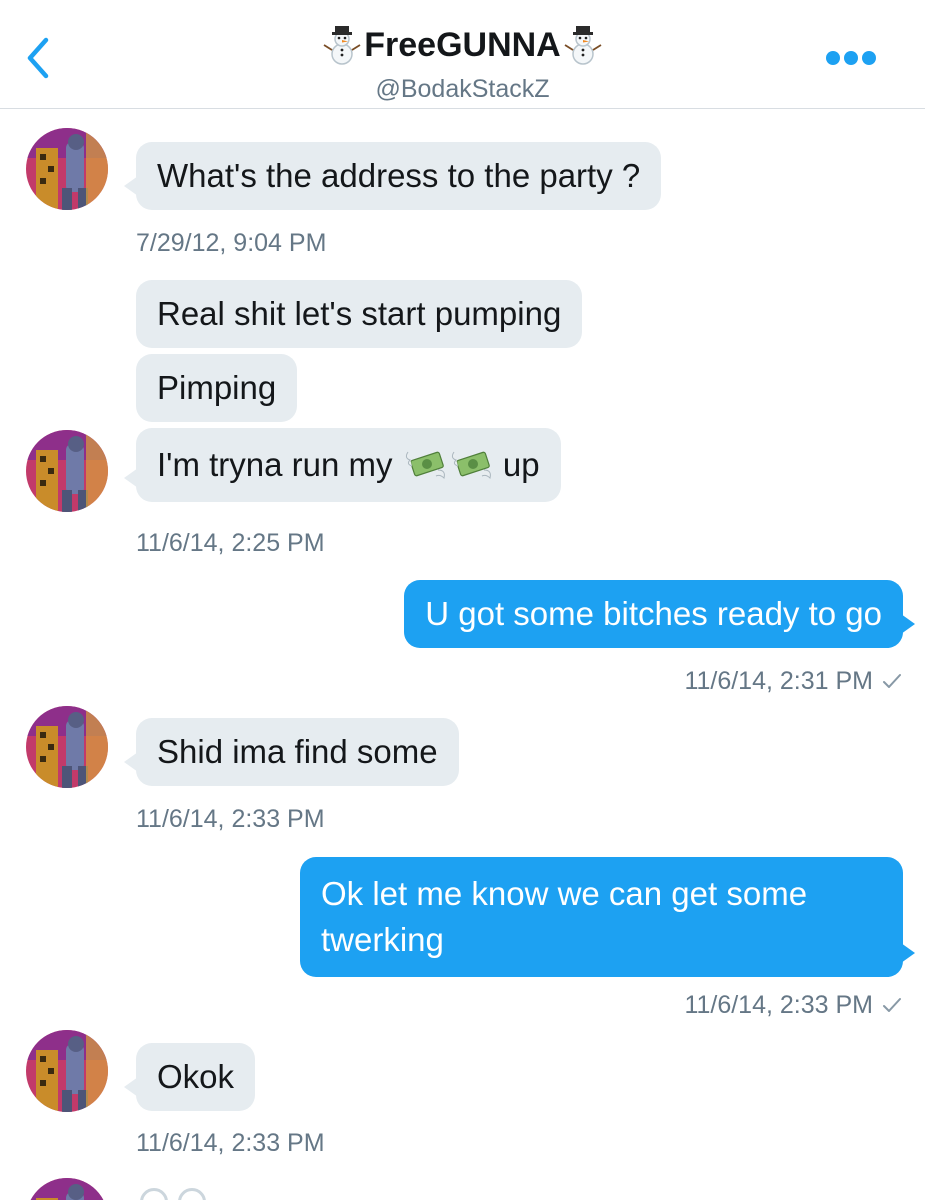 The image size is (925, 1200). I want to click on message-timestamp: 7/29/12, 9:04 PM, so click(231, 243).